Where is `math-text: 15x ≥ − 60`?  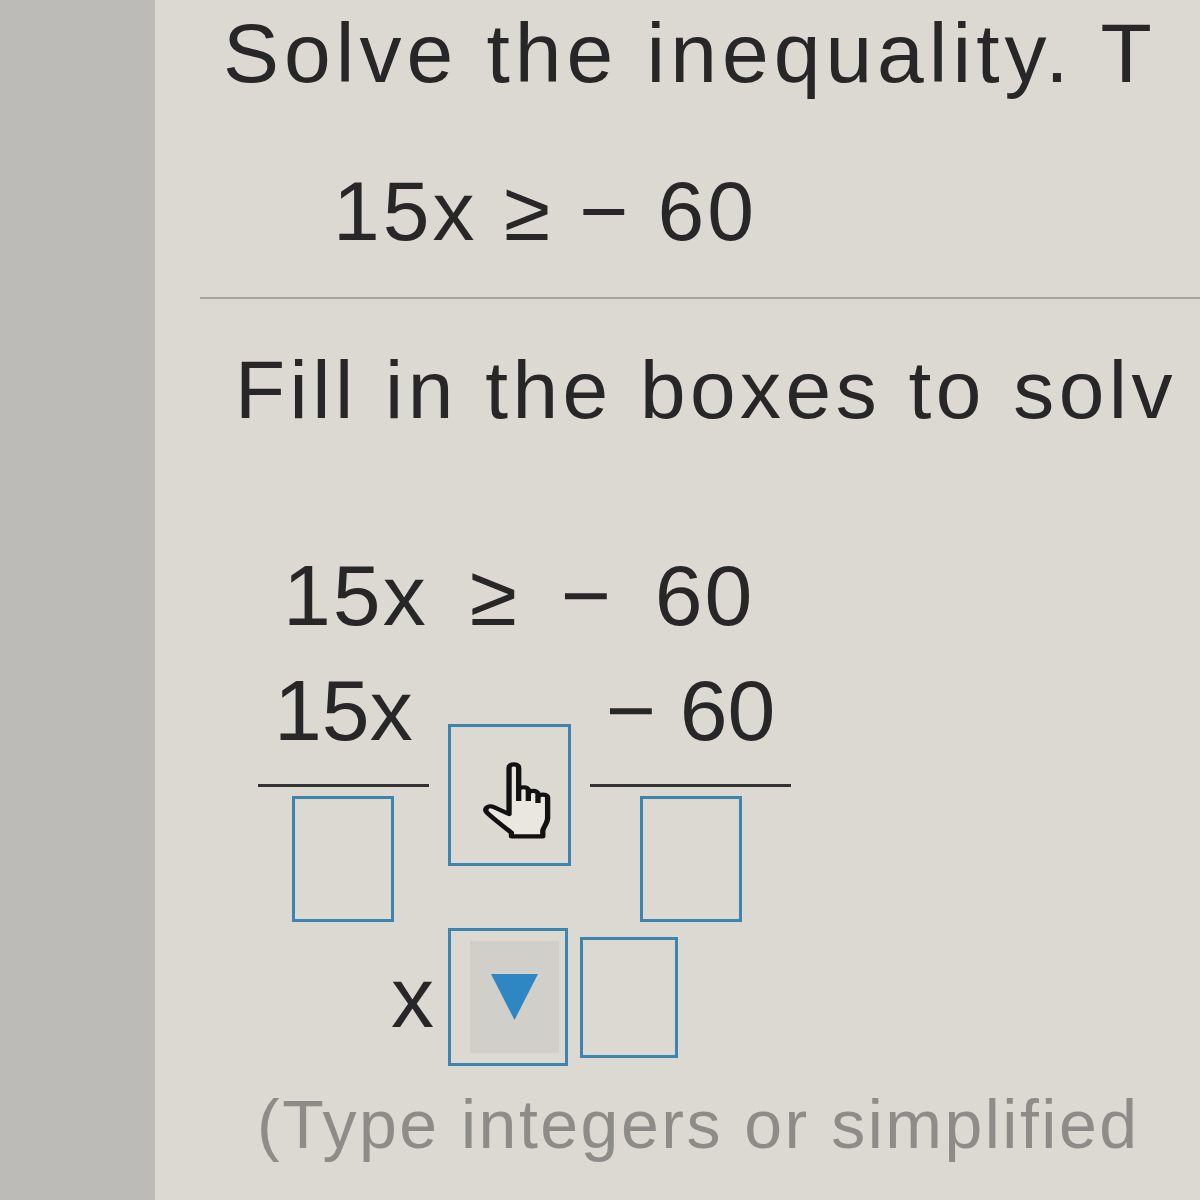
math-text: 15x ≥ − 60 is located at coordinates (519, 595).